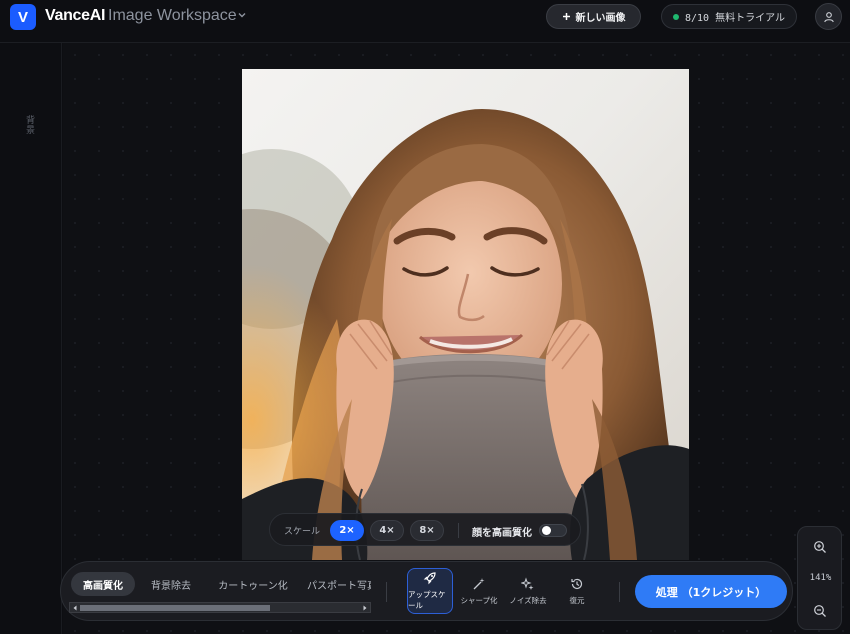 The image size is (850, 634). What do you see at coordinates (242, 15) in the screenshot?
I see `chevron-down-icon` at bounding box center [242, 15].